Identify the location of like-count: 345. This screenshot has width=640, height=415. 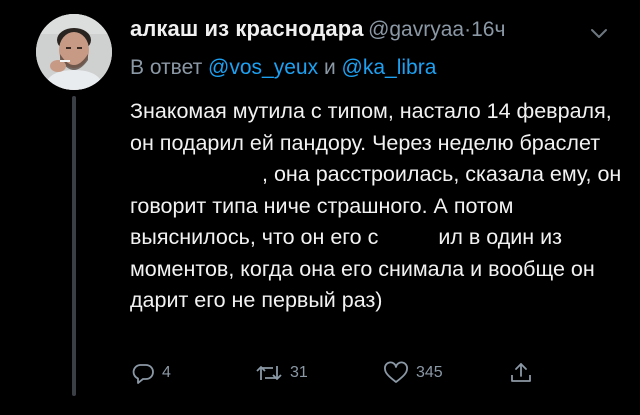
(429, 372).